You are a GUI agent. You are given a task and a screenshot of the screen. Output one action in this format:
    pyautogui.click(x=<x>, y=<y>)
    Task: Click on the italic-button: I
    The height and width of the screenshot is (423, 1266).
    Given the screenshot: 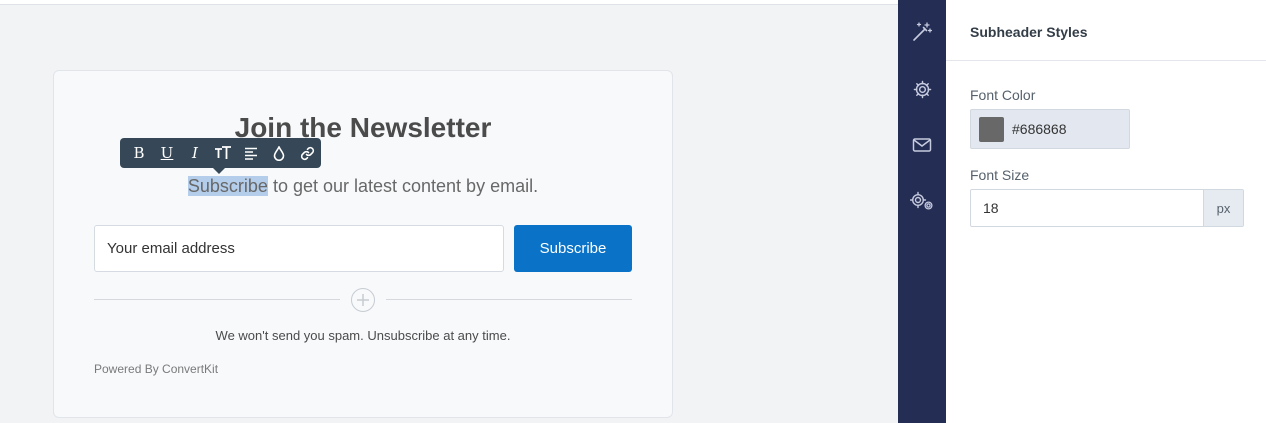 What is the action you would take?
    pyautogui.click(x=195, y=153)
    